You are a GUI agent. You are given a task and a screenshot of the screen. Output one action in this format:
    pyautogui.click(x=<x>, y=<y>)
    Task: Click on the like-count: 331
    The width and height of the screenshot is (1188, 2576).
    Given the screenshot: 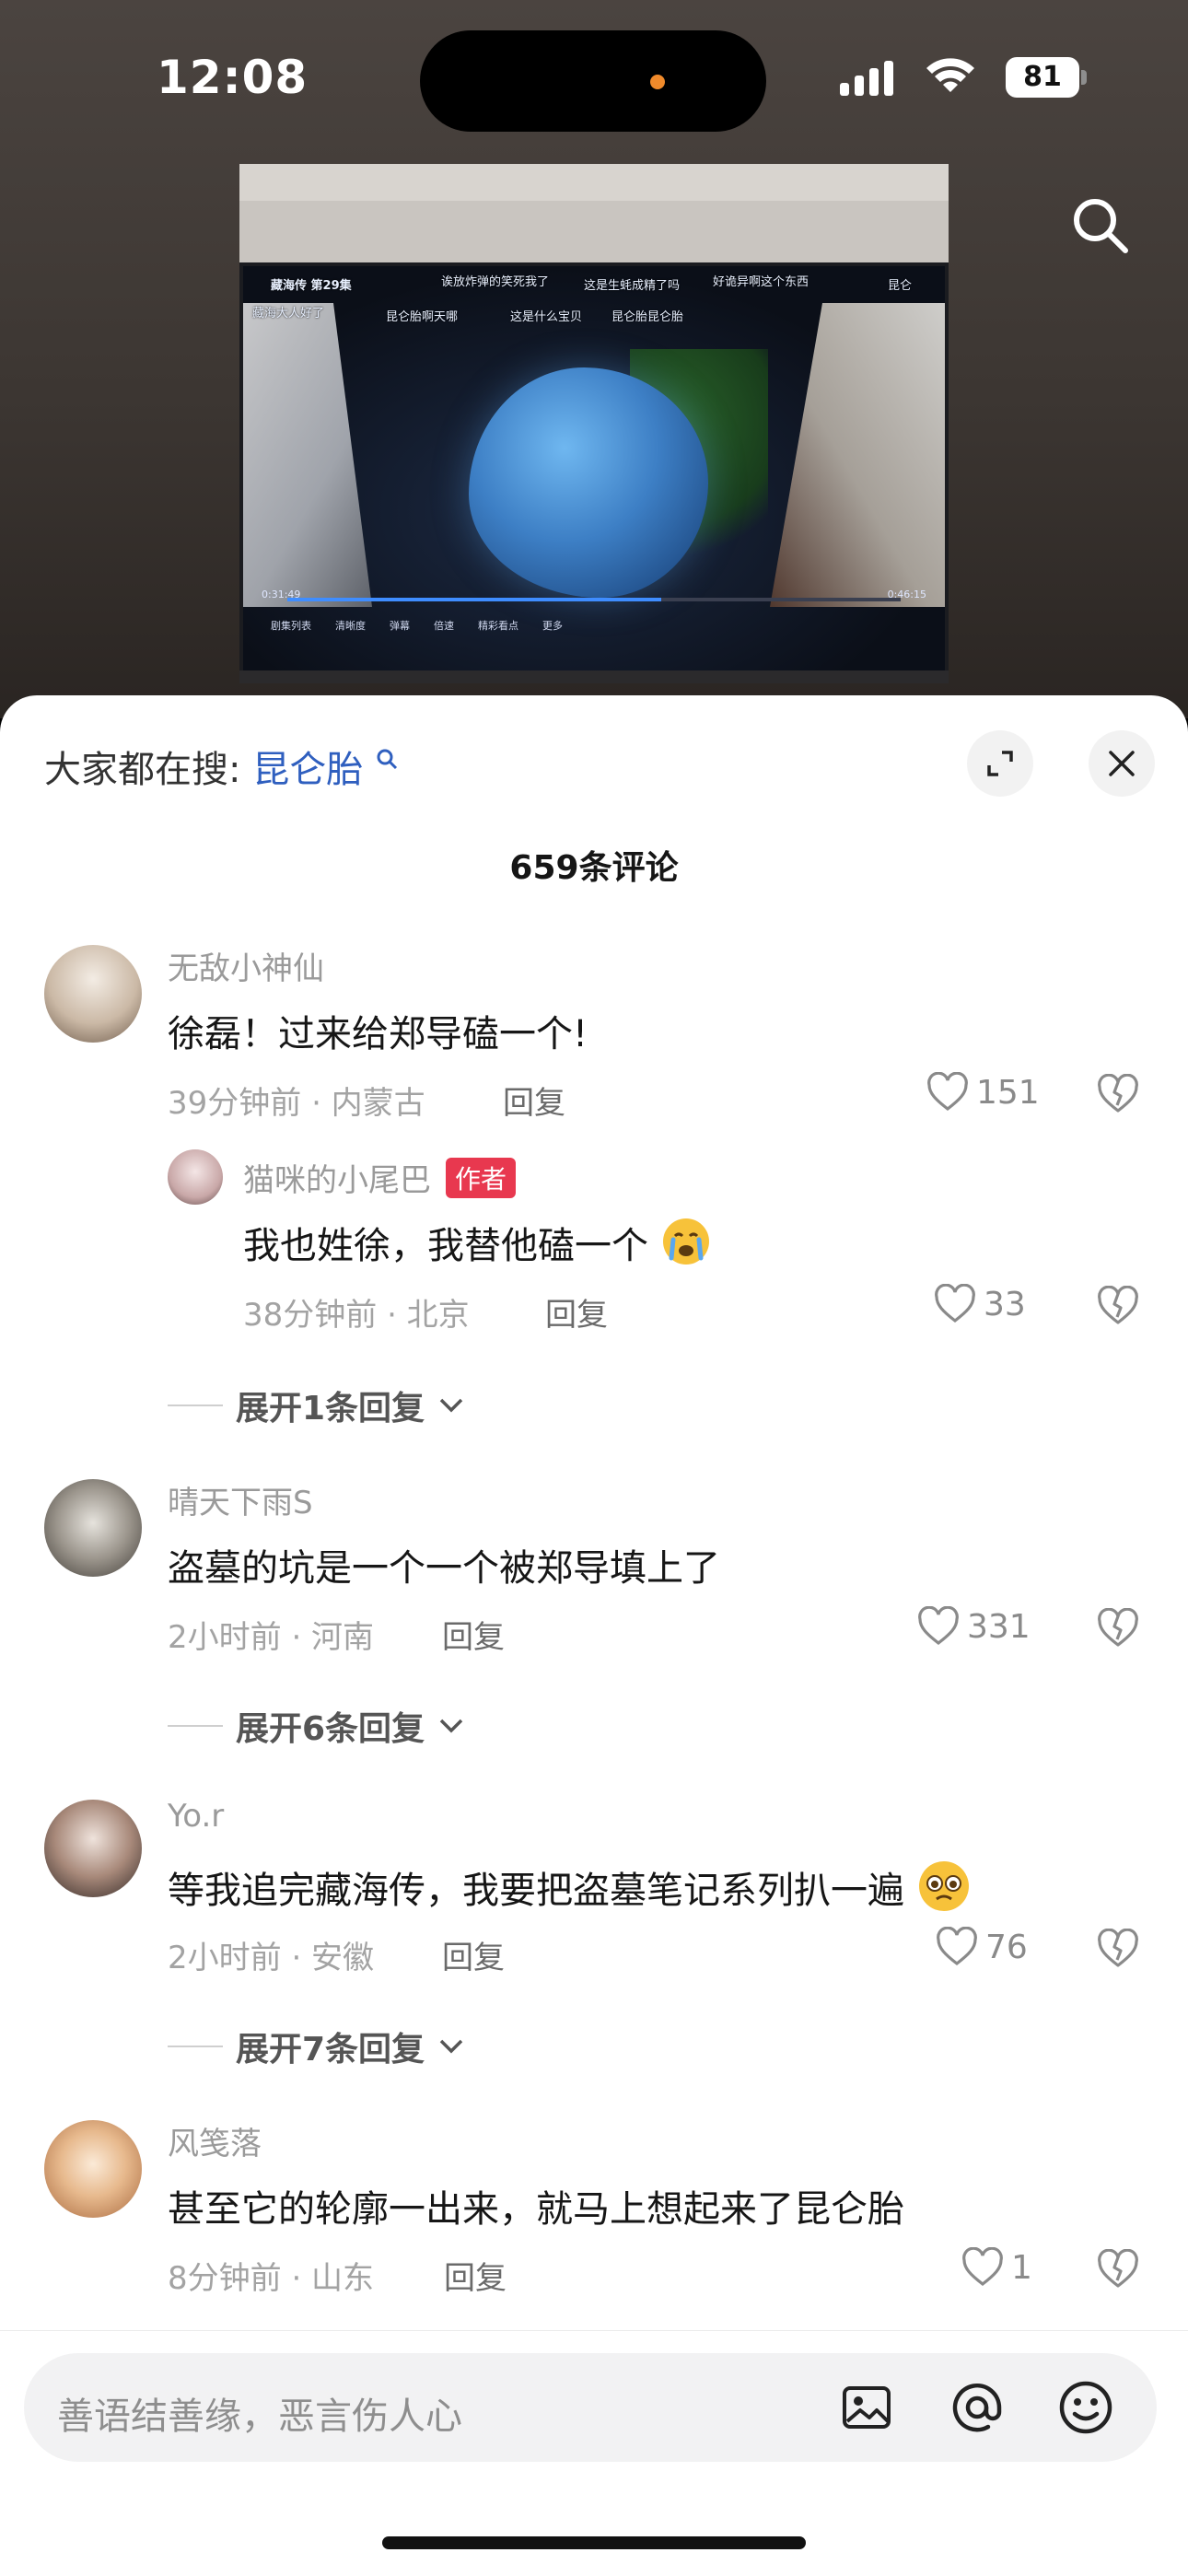 What is the action you would take?
    pyautogui.click(x=999, y=1626)
    